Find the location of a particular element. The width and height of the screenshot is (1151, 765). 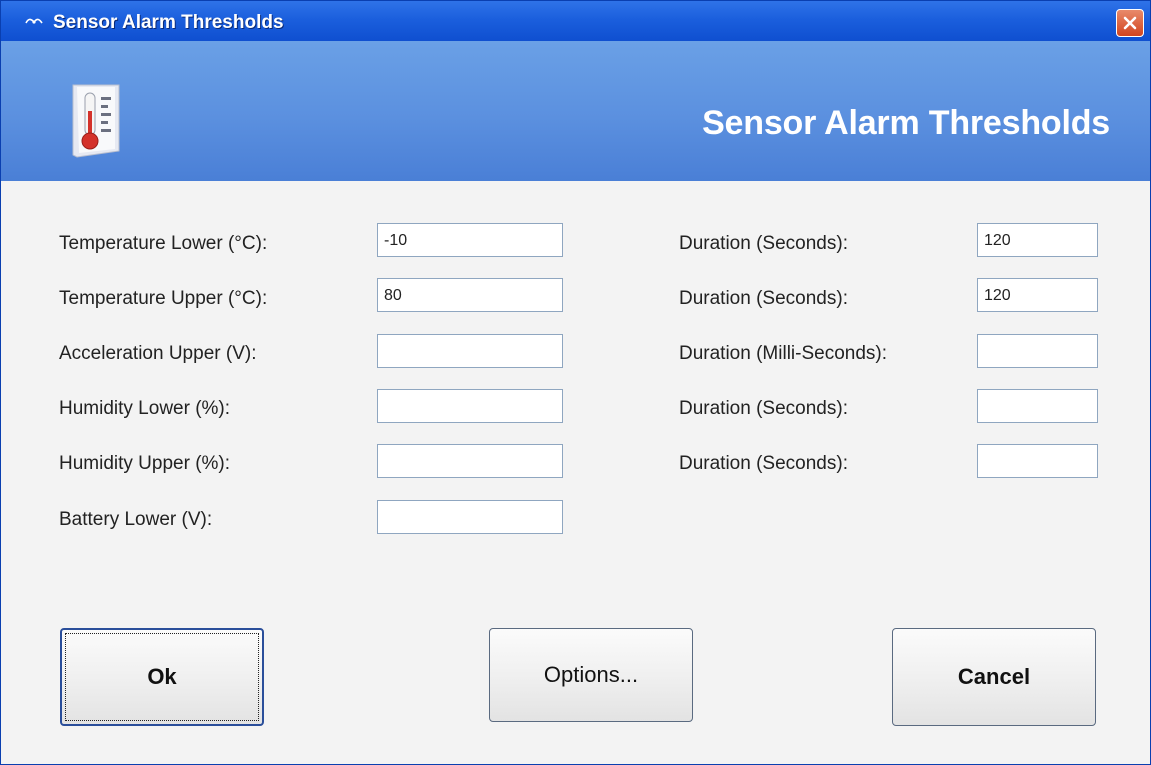

cancel-button: Cancel is located at coordinates (994, 677).